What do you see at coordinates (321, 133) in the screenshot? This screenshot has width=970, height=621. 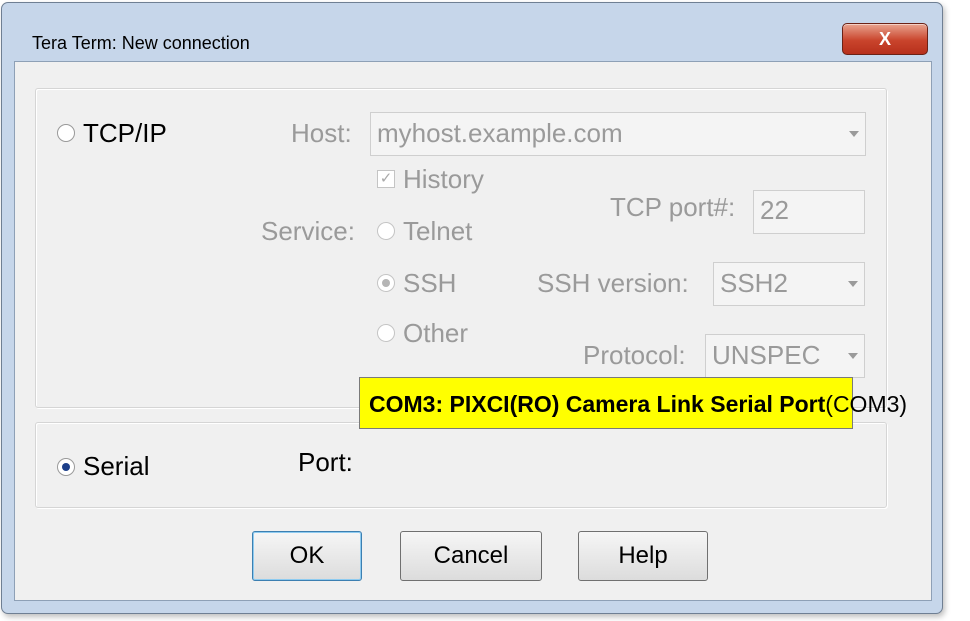 I see `host-label: Host:` at bounding box center [321, 133].